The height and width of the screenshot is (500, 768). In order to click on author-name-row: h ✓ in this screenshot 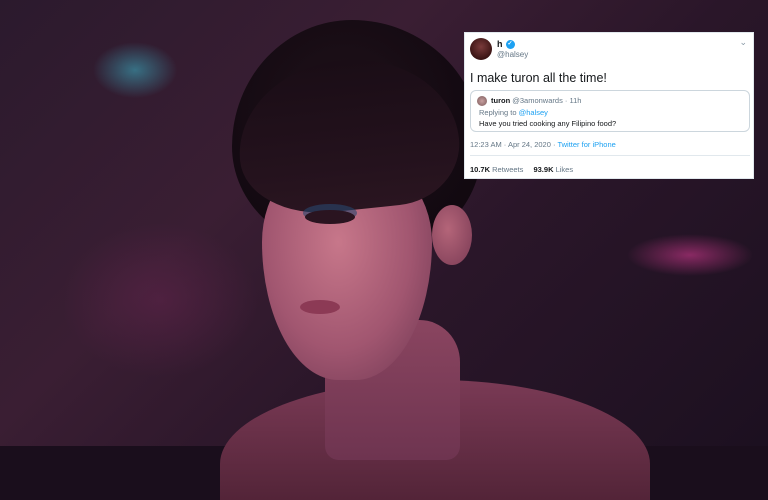, I will do `click(506, 44)`.